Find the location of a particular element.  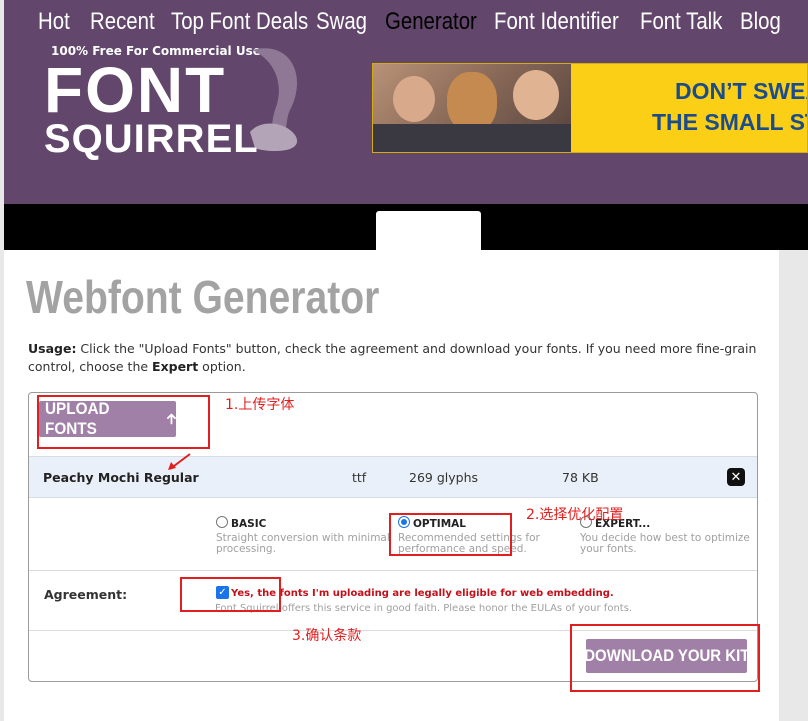

nav-active-tab-bg is located at coordinates (428, 230).